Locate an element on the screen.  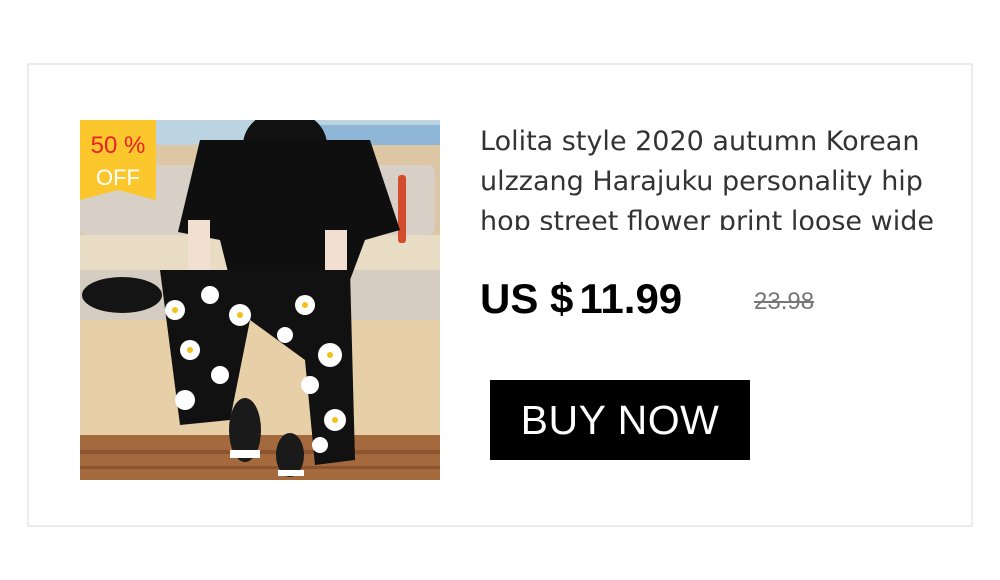
buy-now-button: BUY NOW is located at coordinates (620, 420).